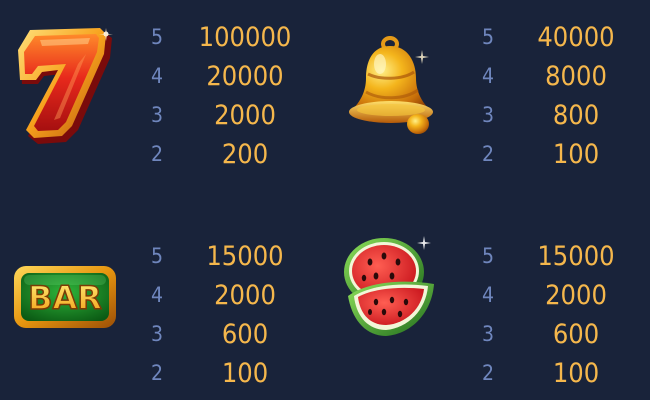 This screenshot has width=650, height=400. Describe the element at coordinates (245, 37) in the screenshot. I see `payout-value: 100000` at that location.